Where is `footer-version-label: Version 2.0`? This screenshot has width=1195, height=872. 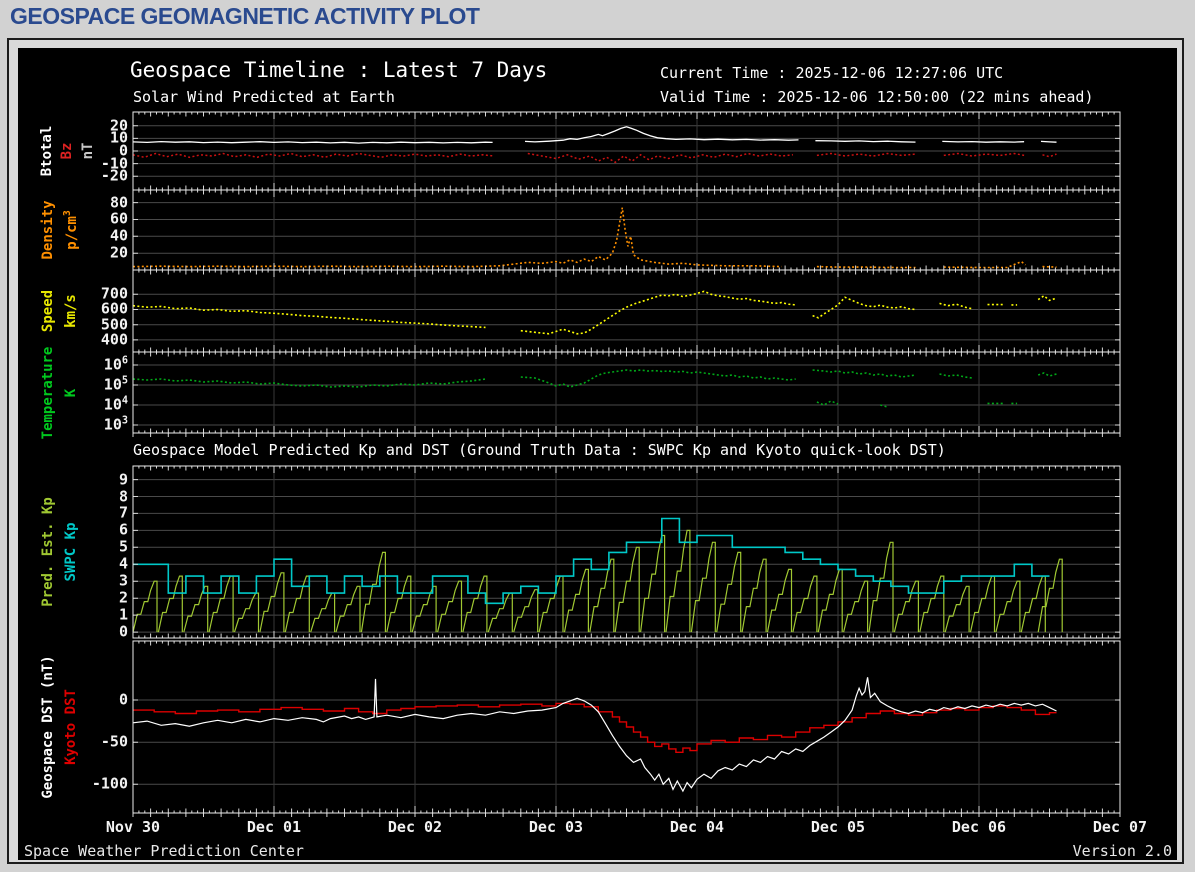
footer-version-label: Version 2.0 is located at coordinates (1122, 851).